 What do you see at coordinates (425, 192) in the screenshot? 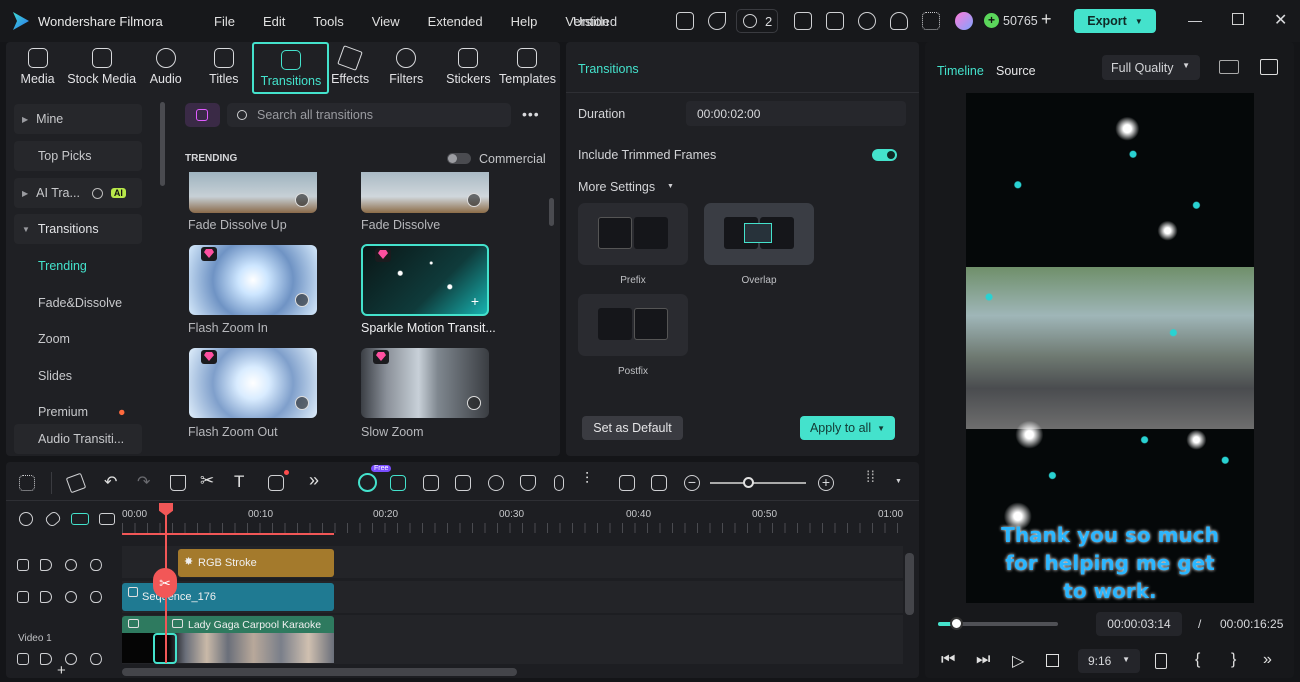
I see `transition-thumb-fade-dissolve` at bounding box center [425, 192].